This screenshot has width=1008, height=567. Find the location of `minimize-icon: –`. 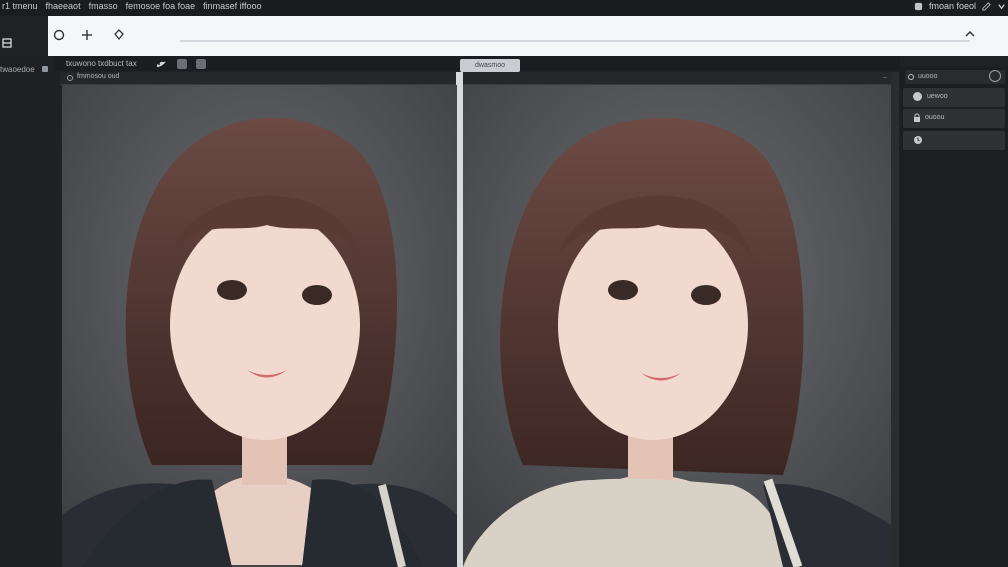

minimize-icon: – is located at coordinates (887, 78).